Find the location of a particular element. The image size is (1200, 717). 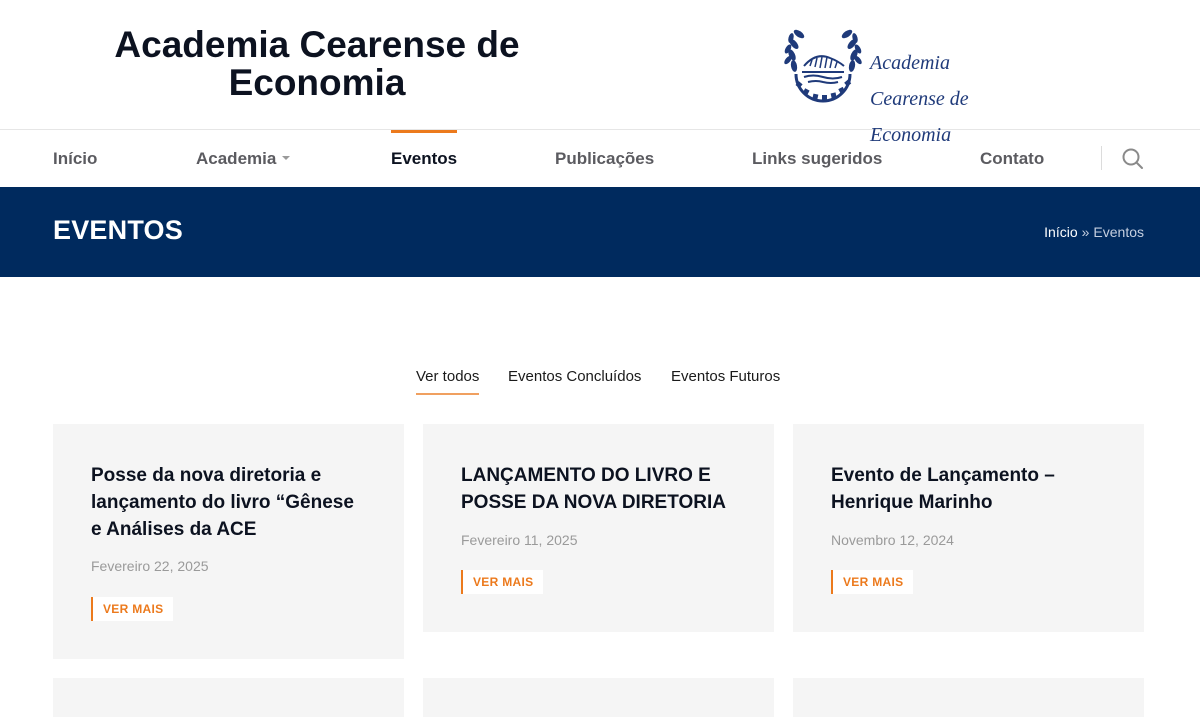

event-date: Novembro 12, 2024 is located at coordinates (892, 540).